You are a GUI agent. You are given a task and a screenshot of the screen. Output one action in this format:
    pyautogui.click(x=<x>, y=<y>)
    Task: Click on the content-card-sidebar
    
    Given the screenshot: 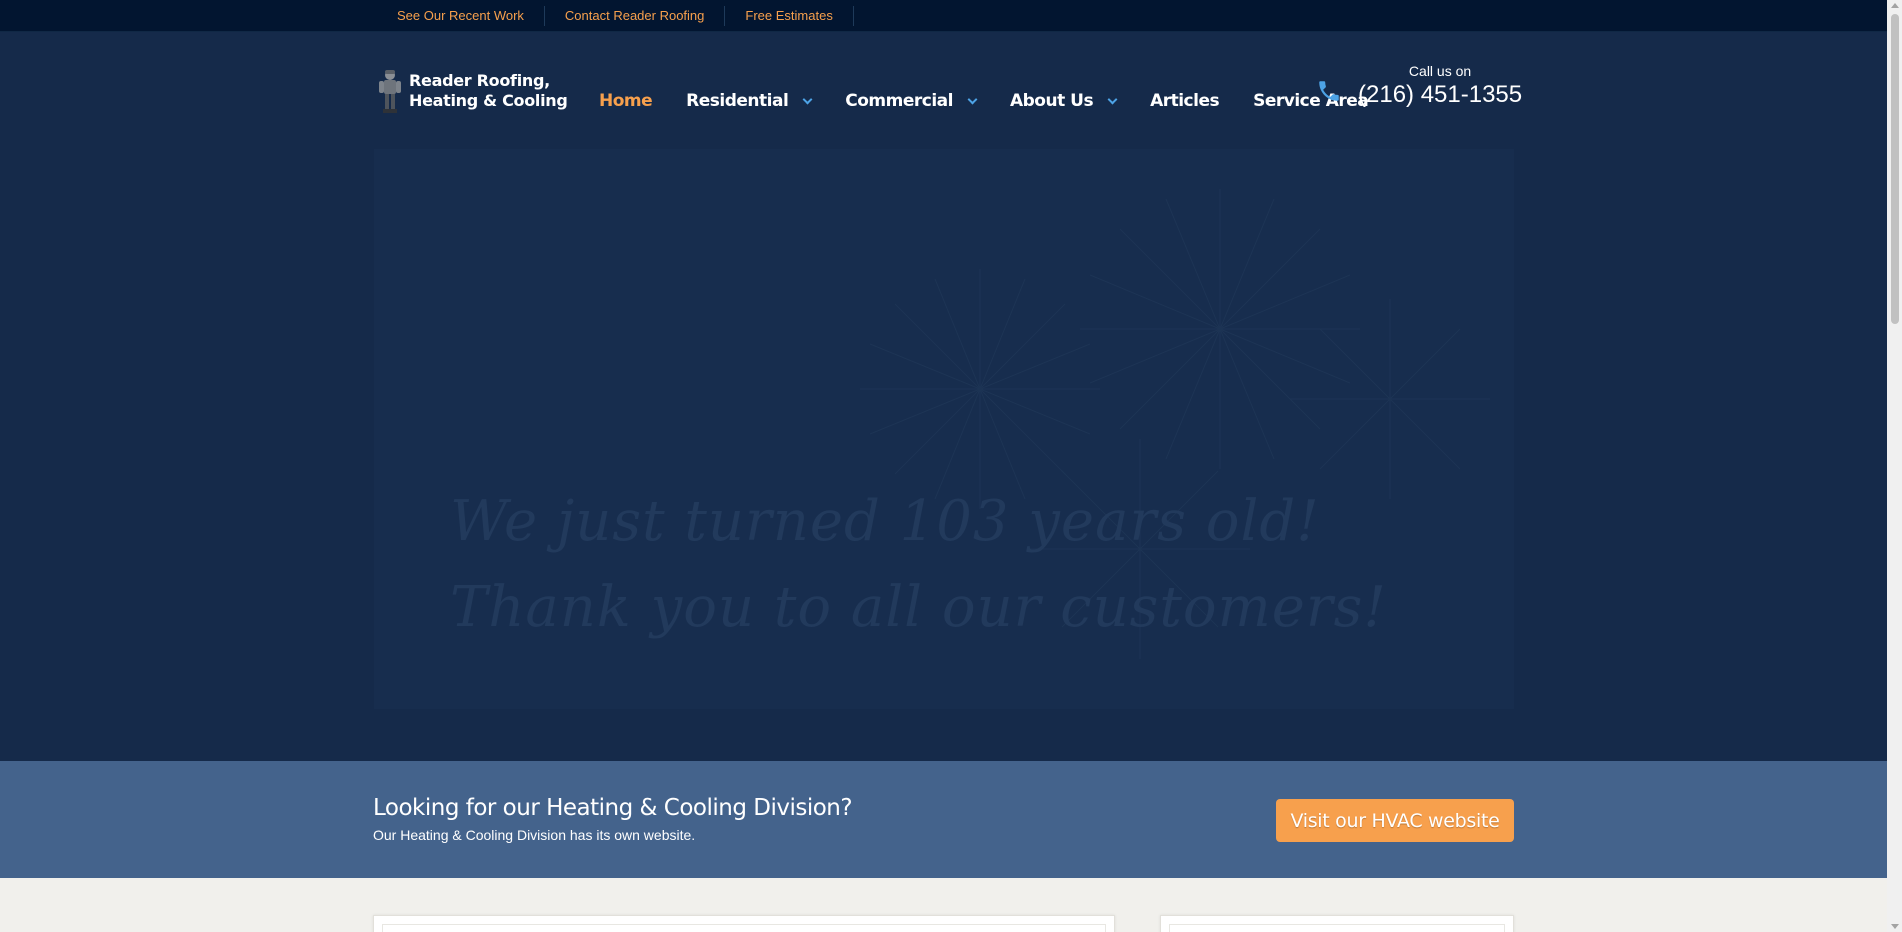 What is the action you would take?
    pyautogui.click(x=1337, y=923)
    